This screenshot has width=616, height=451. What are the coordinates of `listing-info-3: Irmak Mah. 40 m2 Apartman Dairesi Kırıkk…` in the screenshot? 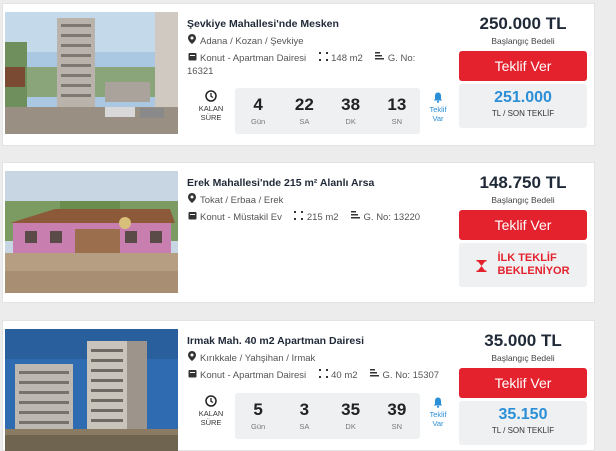 It's located at (321, 358).